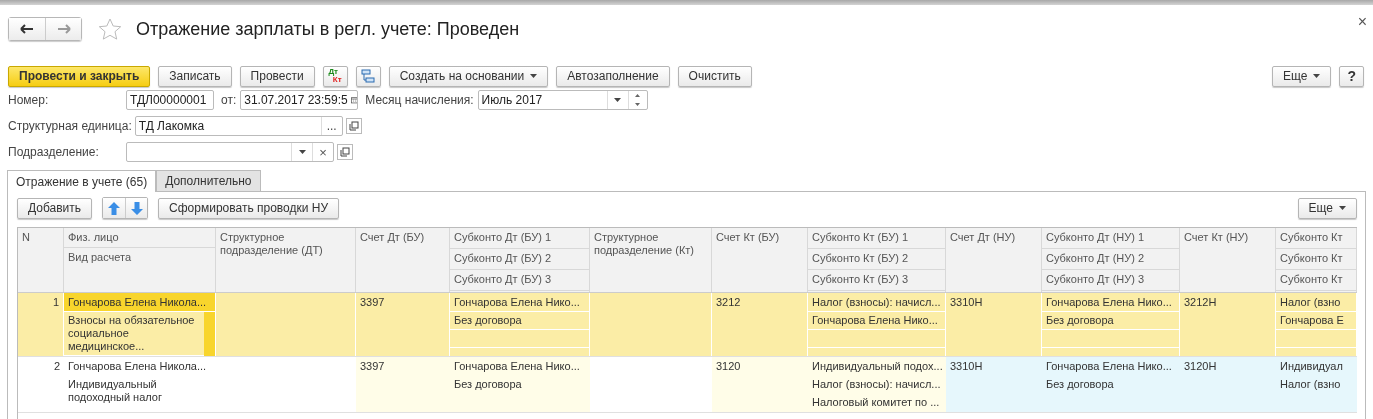 This screenshot has width=1373, height=419. I want to click on toolbar-button: Очистить, so click(714, 76).